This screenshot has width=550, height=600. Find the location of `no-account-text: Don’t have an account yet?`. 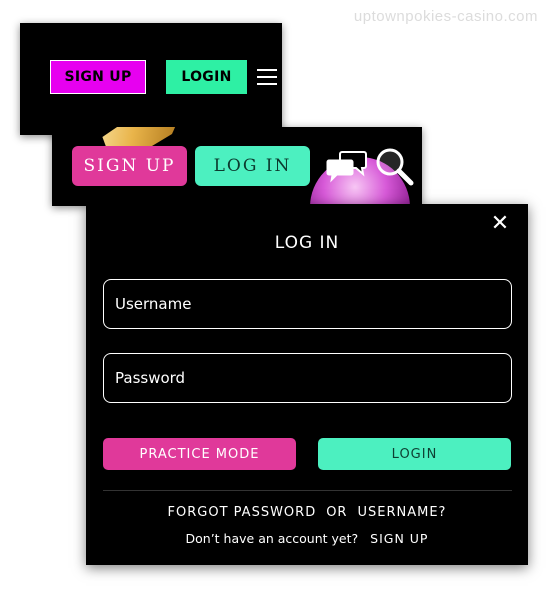

no-account-text: Don’t have an account yet? is located at coordinates (272, 538).